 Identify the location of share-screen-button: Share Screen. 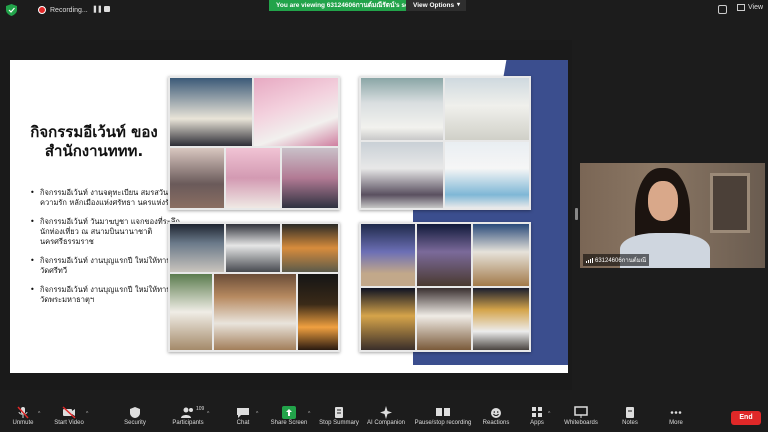
(289, 419).